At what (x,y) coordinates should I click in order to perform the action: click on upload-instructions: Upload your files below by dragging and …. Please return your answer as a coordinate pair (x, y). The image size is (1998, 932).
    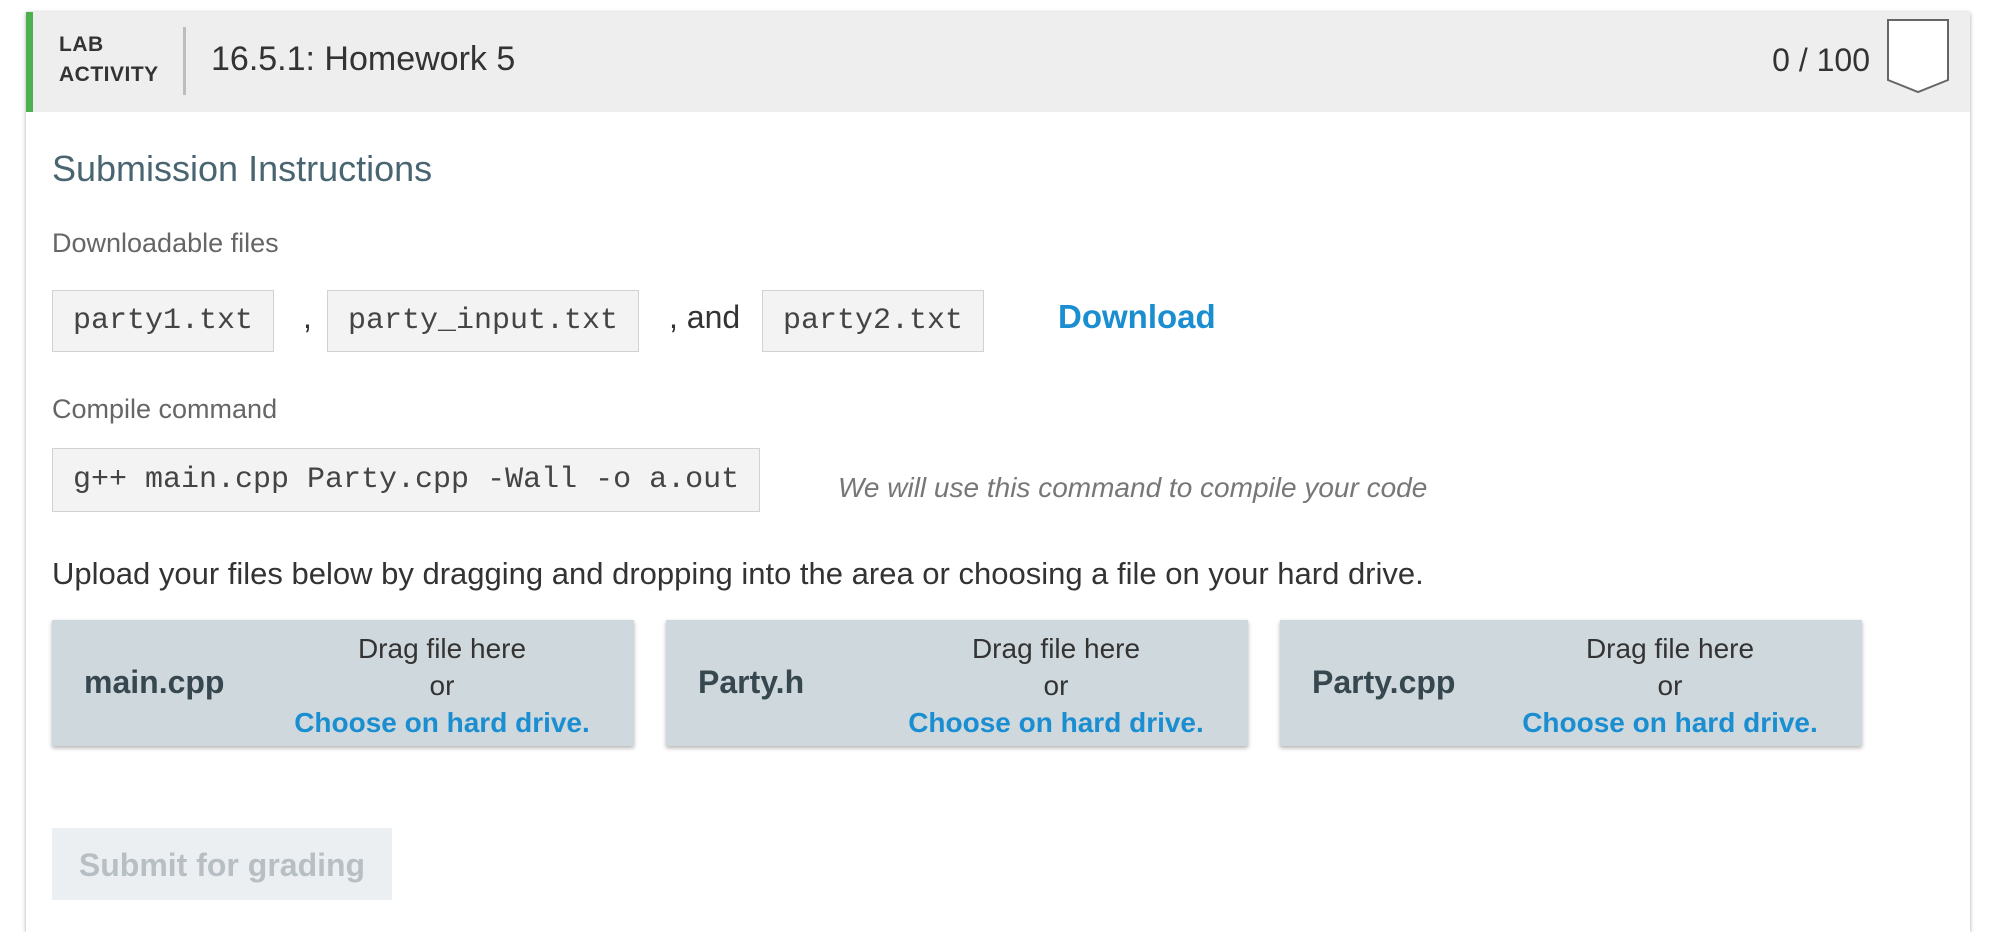
    Looking at the image, I should click on (738, 573).